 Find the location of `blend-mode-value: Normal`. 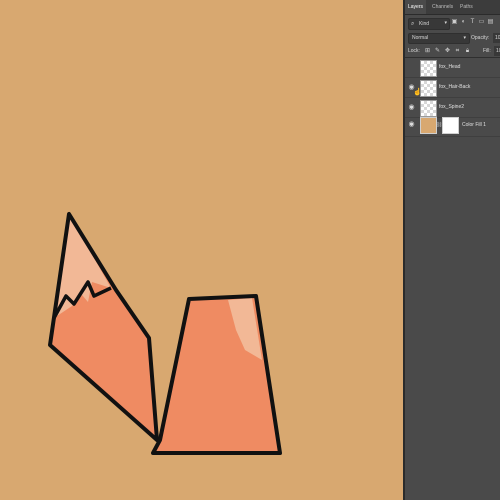

blend-mode-value: Normal is located at coordinates (420, 38).